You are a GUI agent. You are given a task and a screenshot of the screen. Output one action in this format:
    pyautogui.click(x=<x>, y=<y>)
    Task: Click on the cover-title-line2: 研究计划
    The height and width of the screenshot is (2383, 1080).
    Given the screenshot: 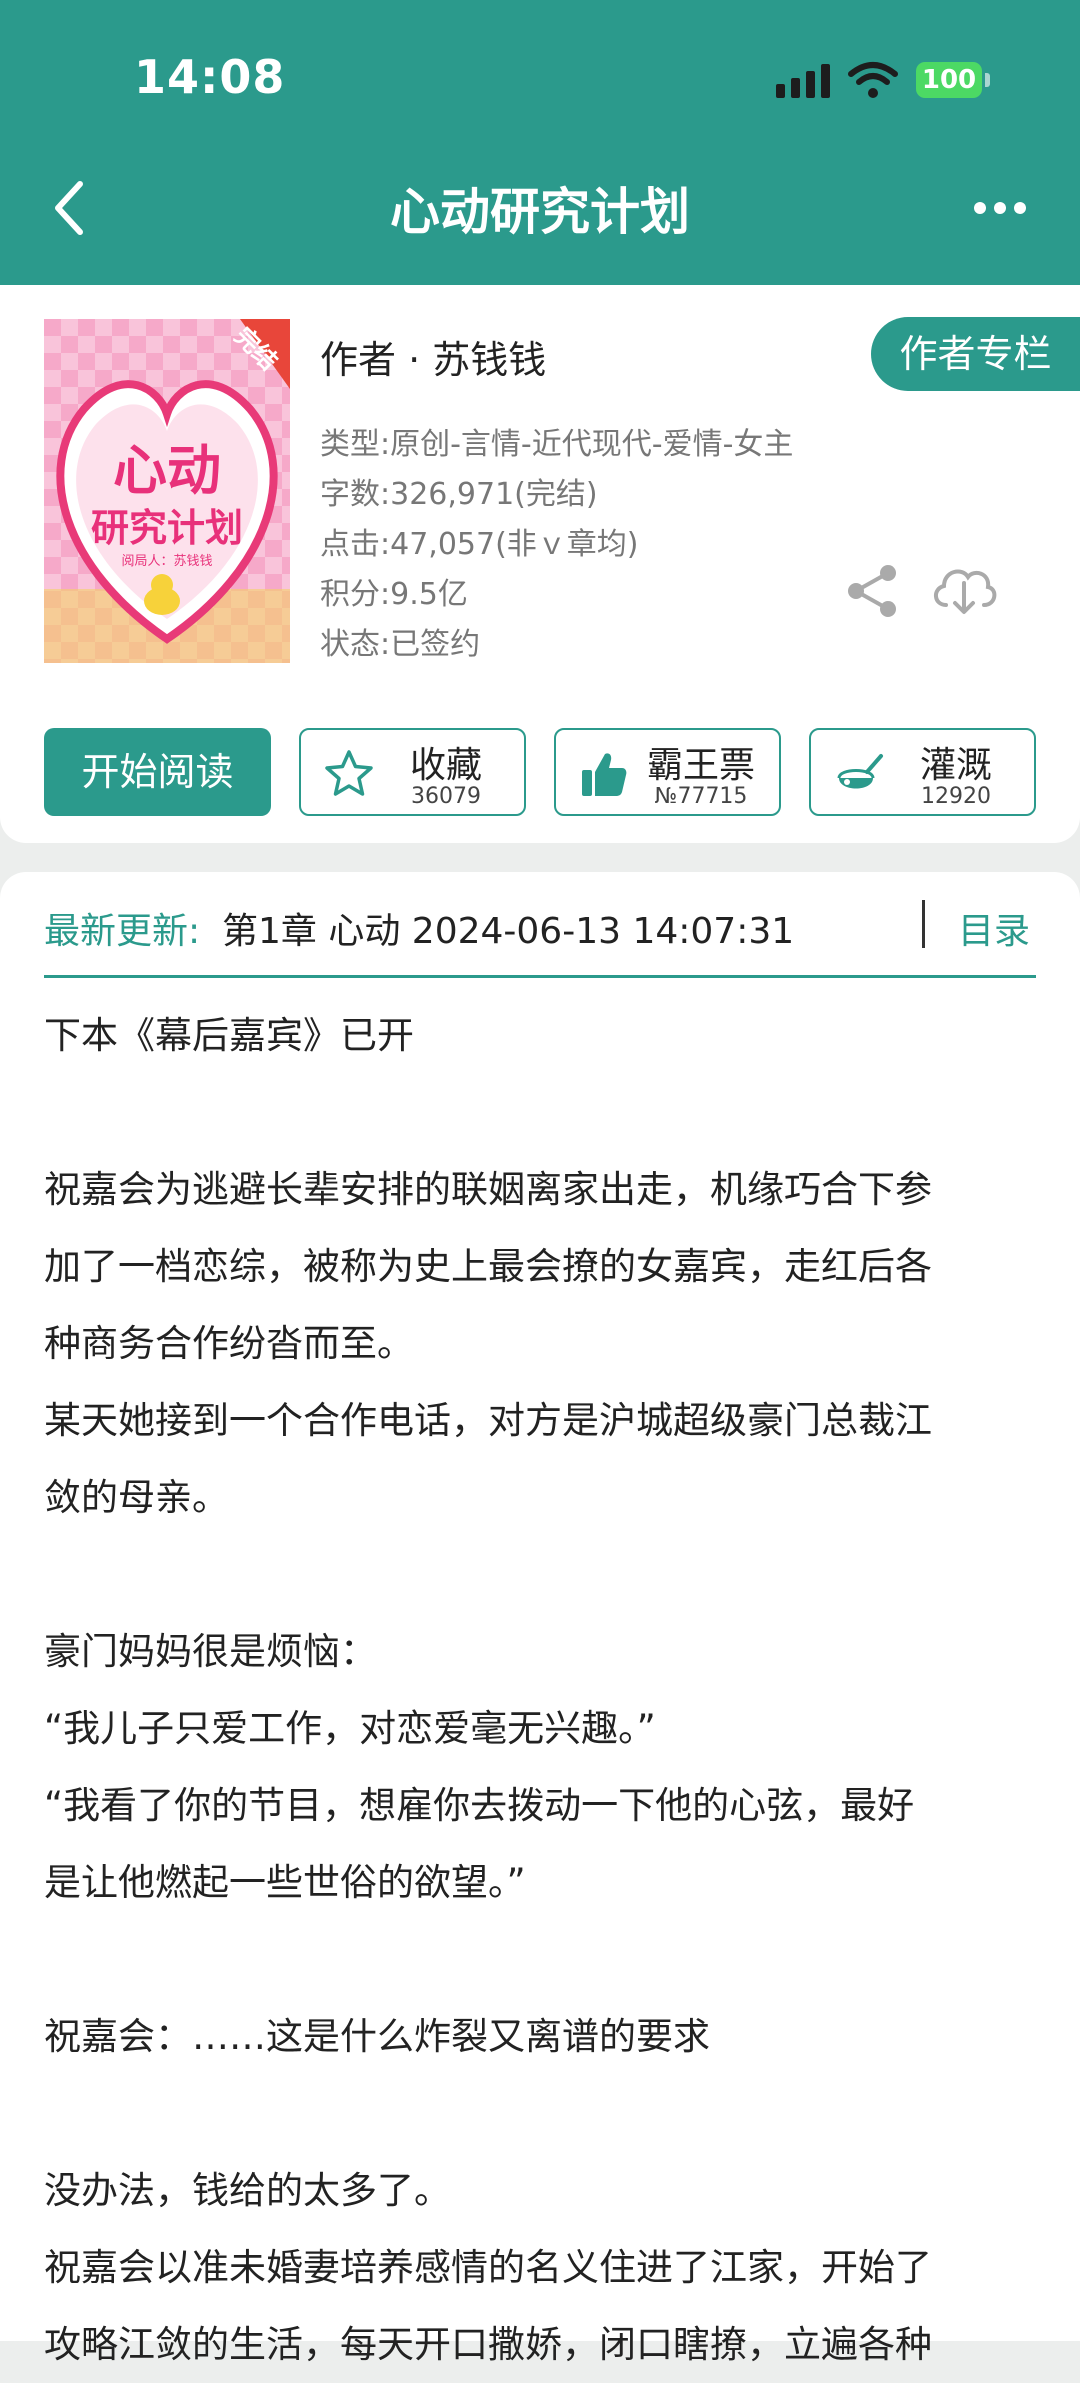 What is the action you would take?
    pyautogui.click(x=167, y=528)
    